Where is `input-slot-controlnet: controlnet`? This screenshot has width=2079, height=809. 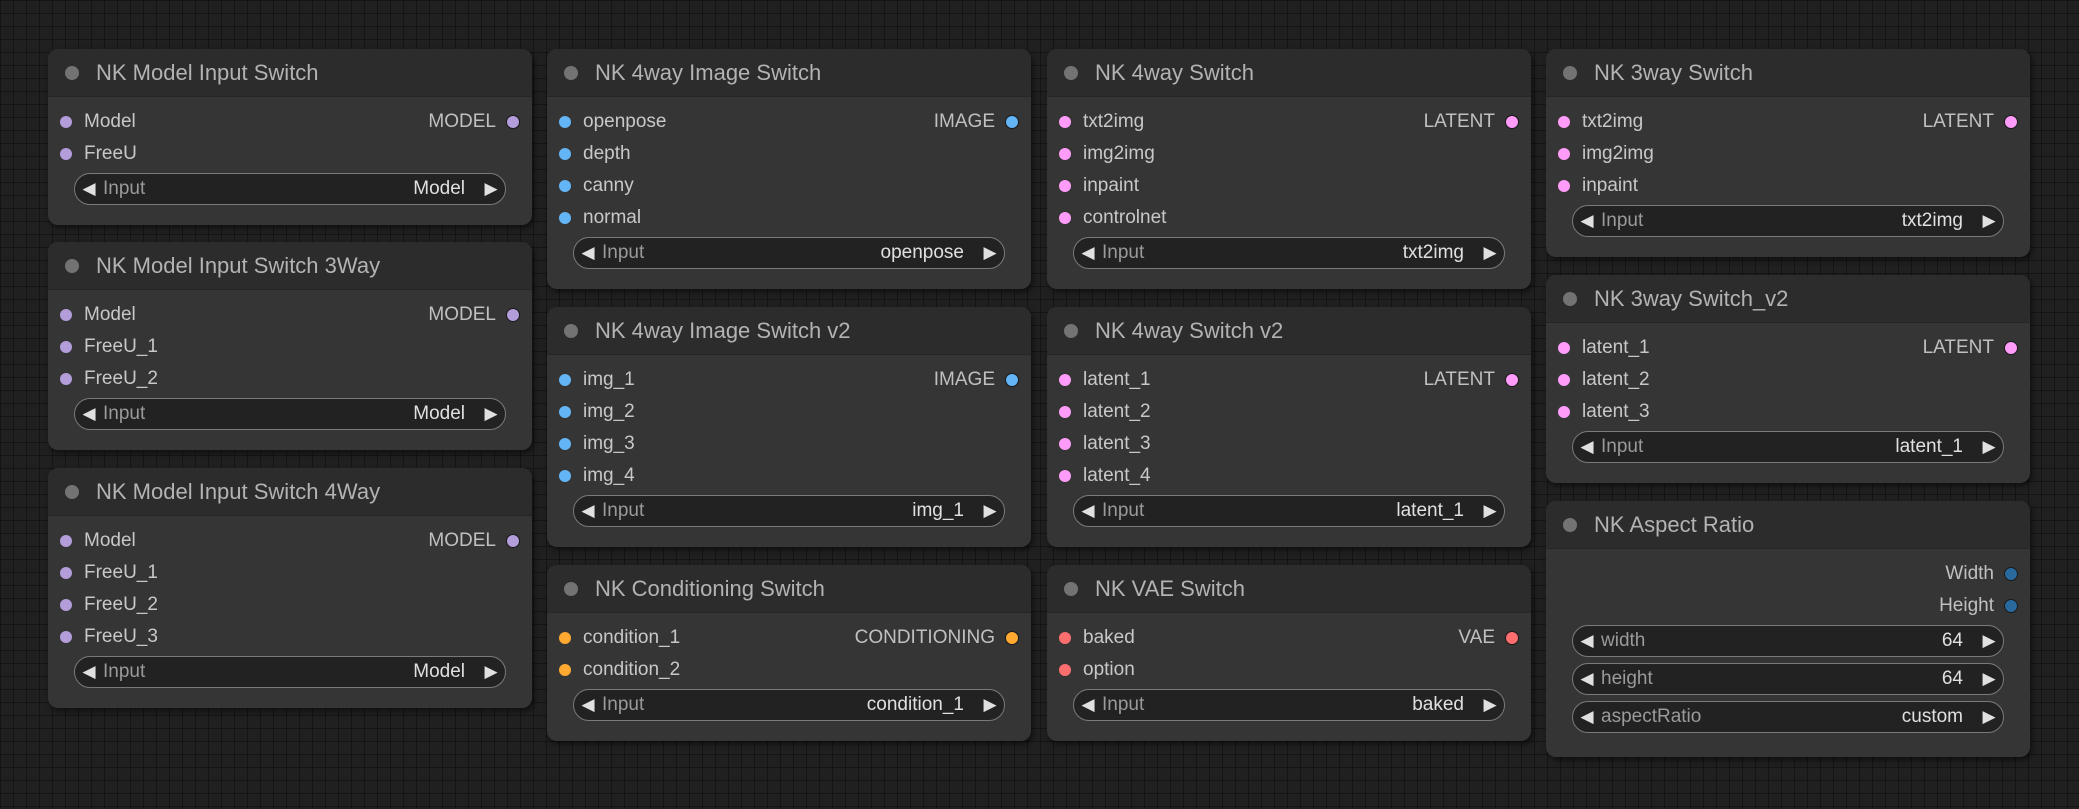 input-slot-controlnet: controlnet is located at coordinates (1112, 218).